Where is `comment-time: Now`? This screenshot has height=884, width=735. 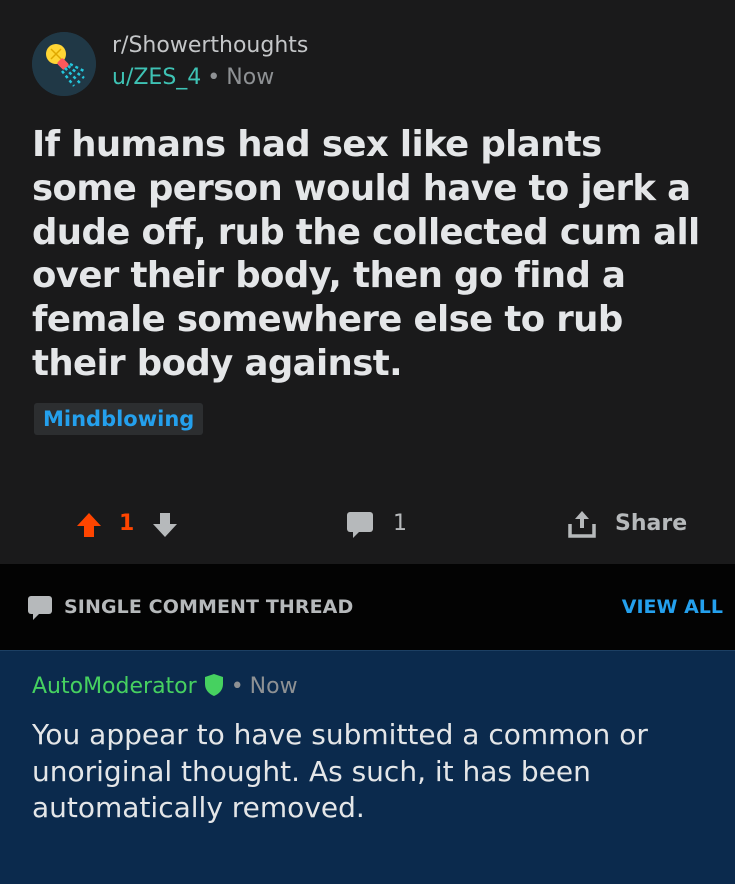
comment-time: Now is located at coordinates (273, 686).